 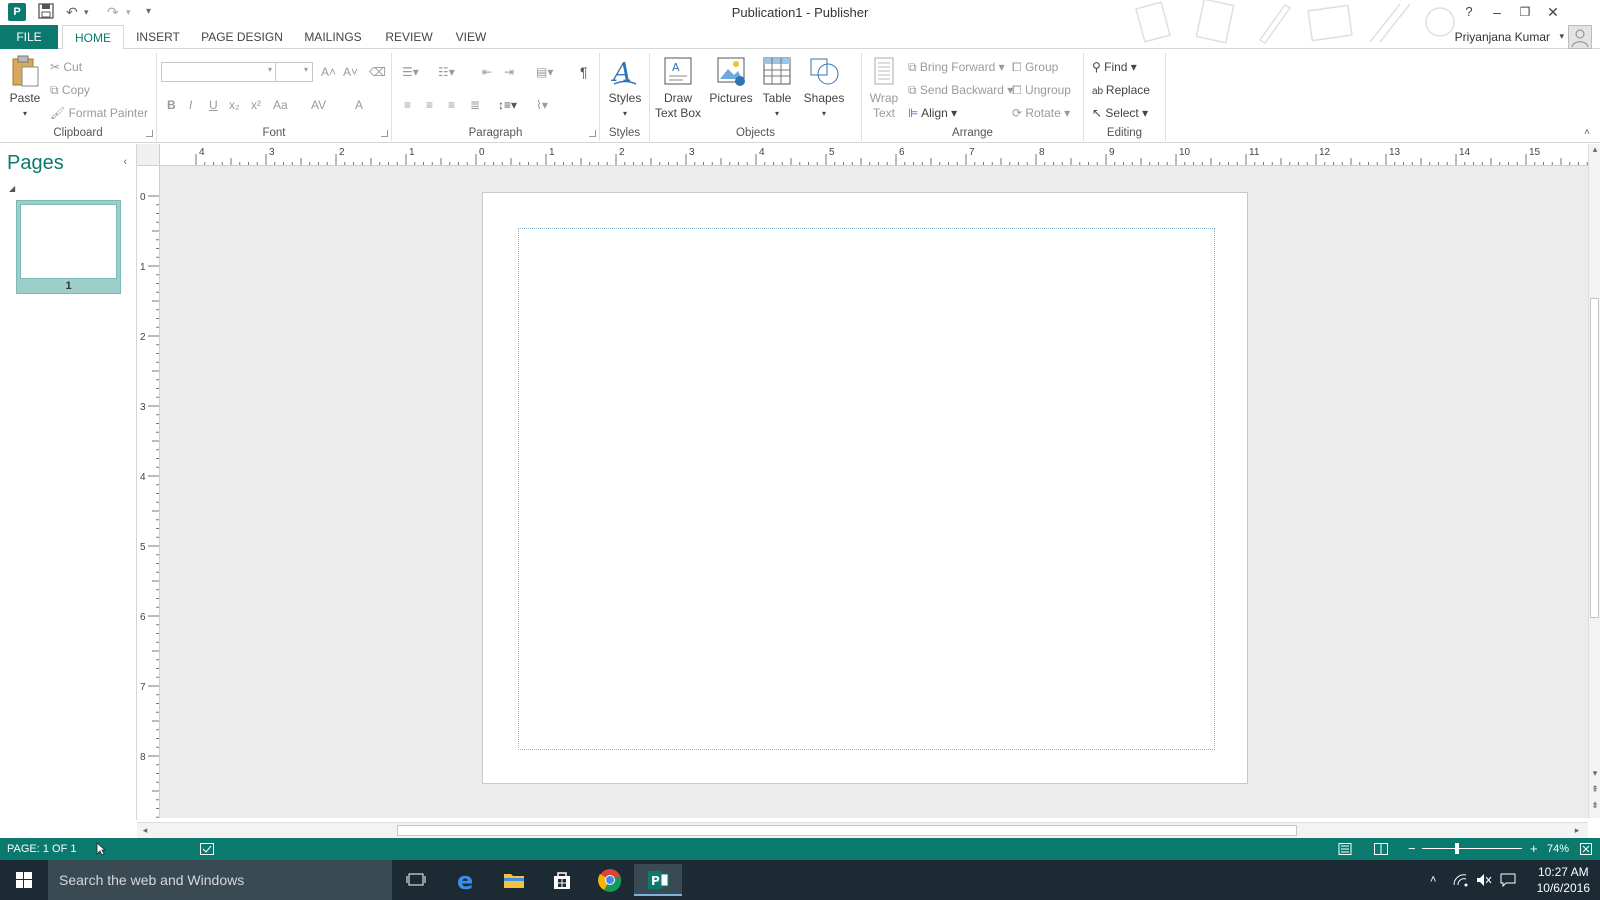 I want to click on show-hidden-icons-icon: ˄, so click(x=1433, y=880).